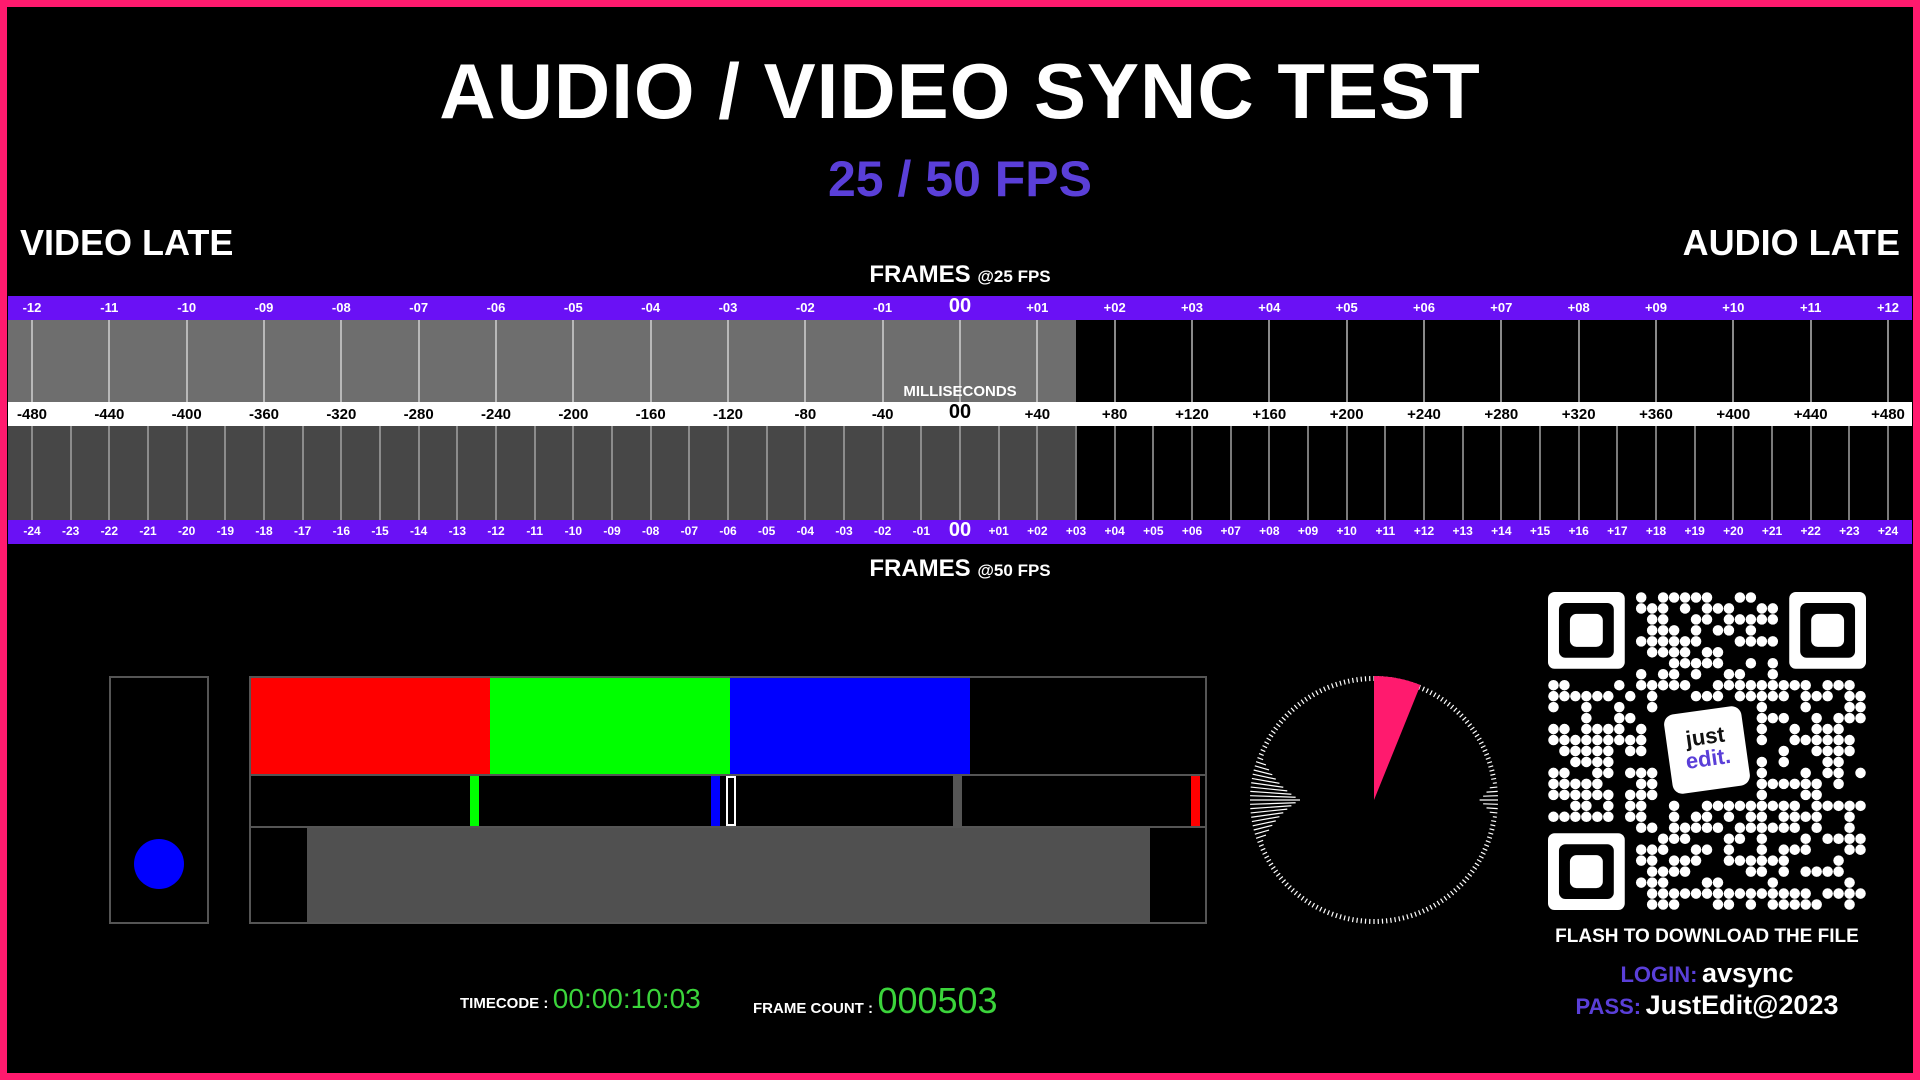 The width and height of the screenshot is (1920, 1080). I want to click on millisecond-tick-label: +400, so click(1733, 414).